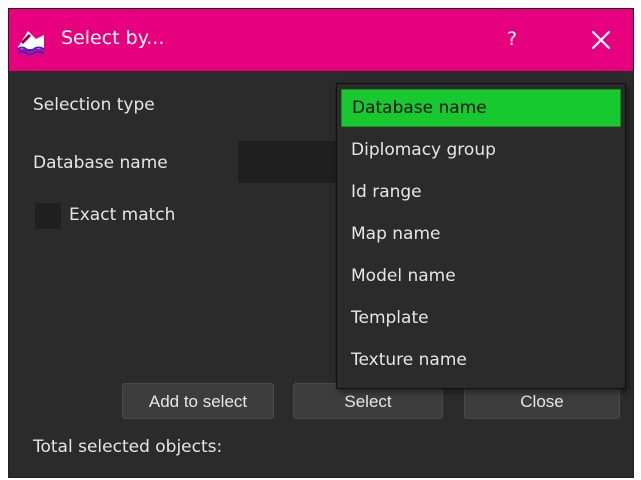  Describe the element at coordinates (198, 401) in the screenshot. I see `add-to-select-button: Add to select` at that location.